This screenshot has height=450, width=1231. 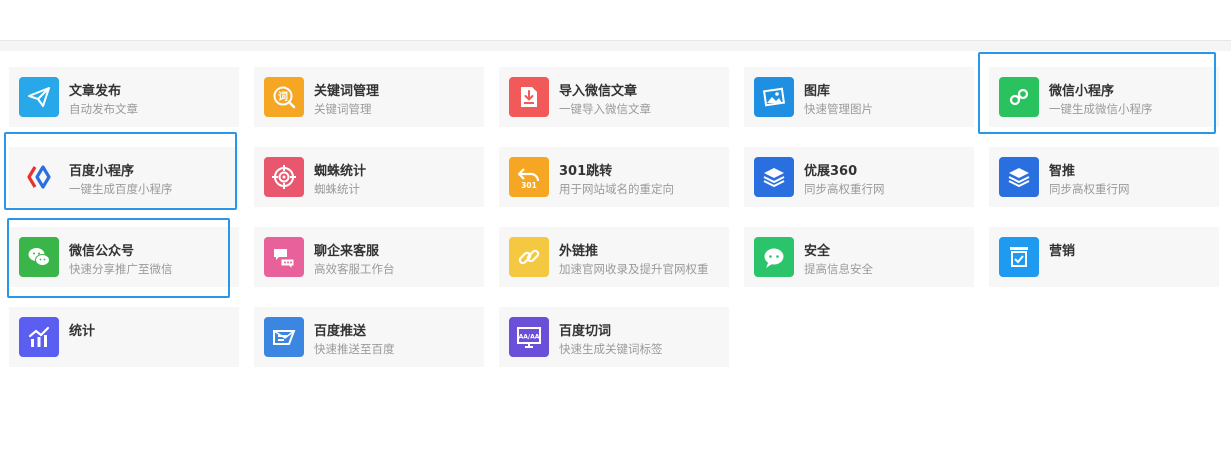 What do you see at coordinates (529, 185) in the screenshot?
I see `svg-text: 301` at bounding box center [529, 185].